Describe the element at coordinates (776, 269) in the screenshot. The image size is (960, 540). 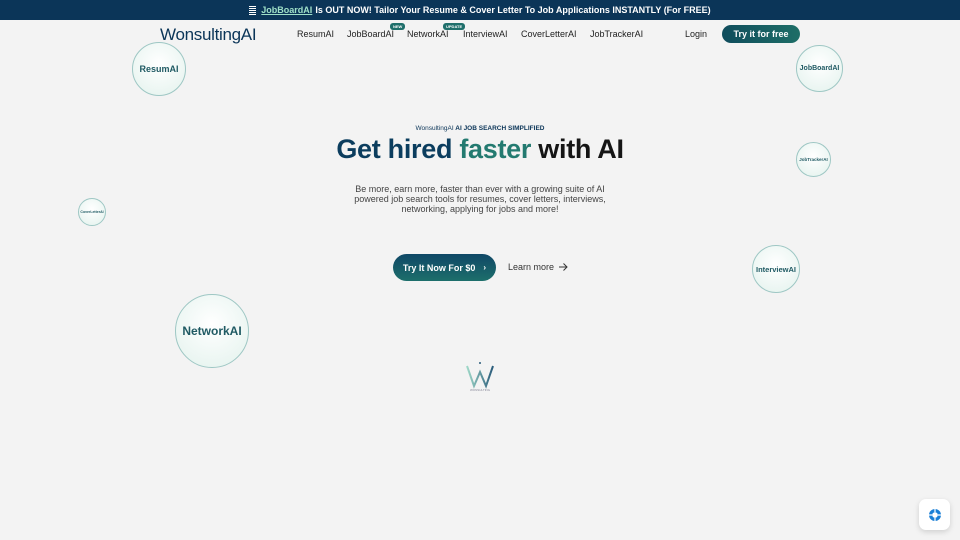
I see `bubble-interviewai: InterviewAI` at that location.